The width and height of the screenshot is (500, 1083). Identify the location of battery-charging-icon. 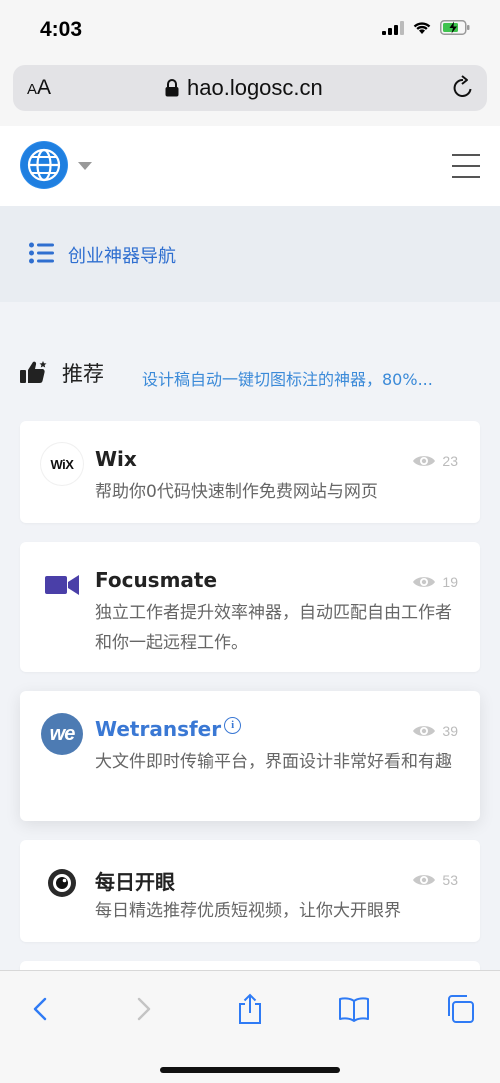
(455, 27).